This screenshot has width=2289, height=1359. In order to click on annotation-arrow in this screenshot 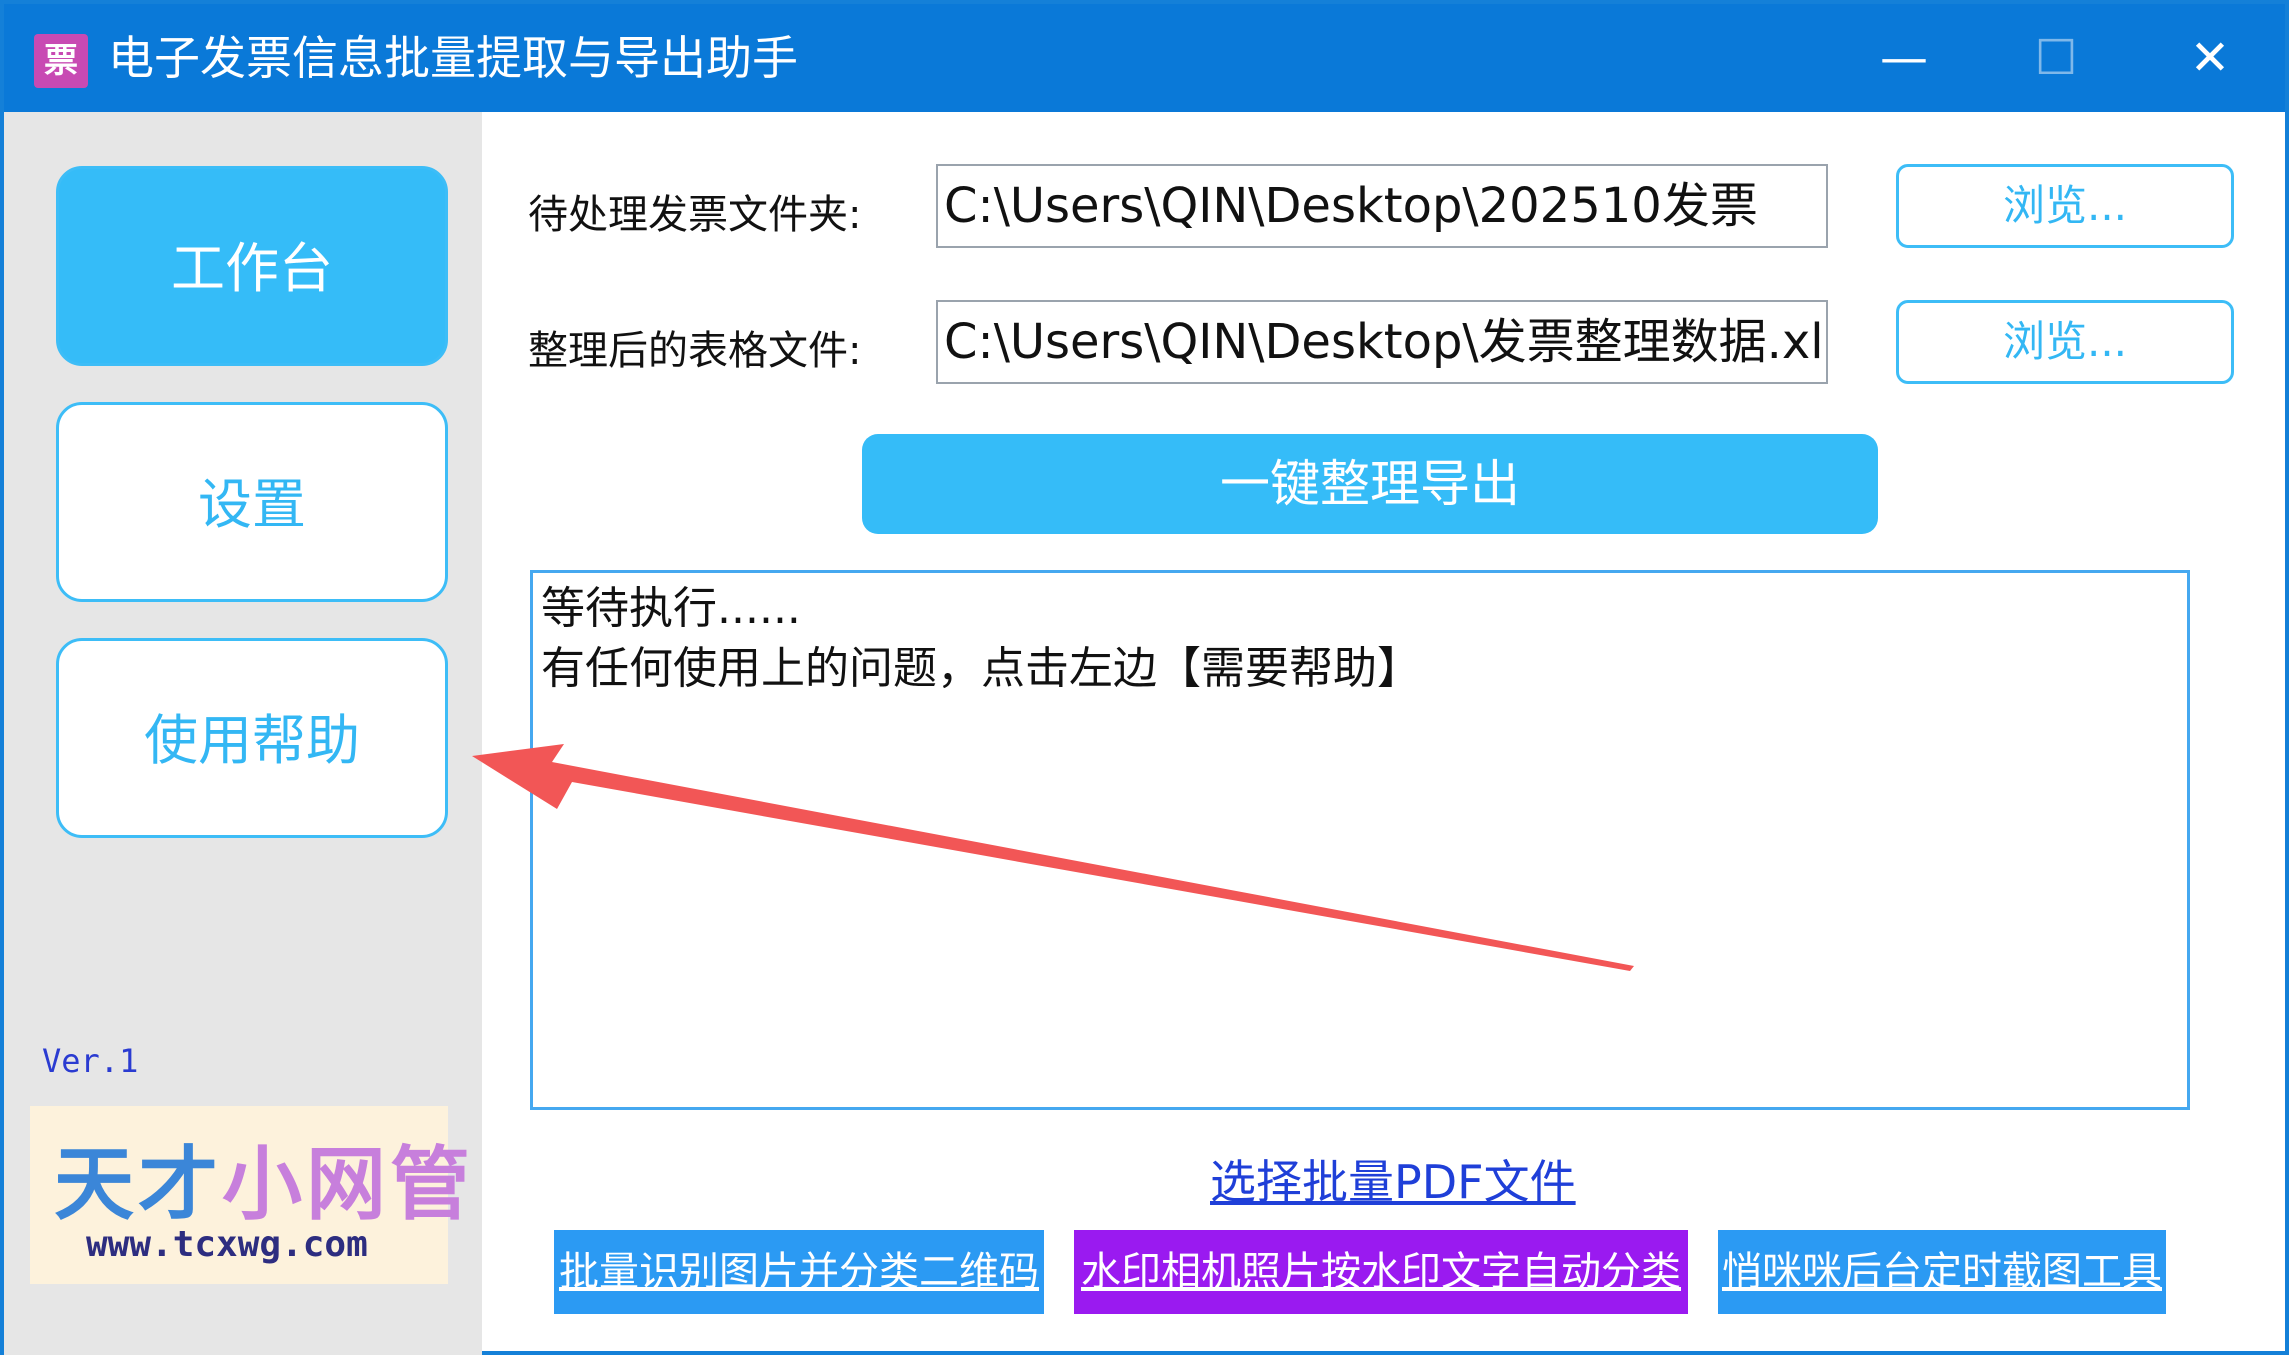, I will do `click(1053, 857)`.